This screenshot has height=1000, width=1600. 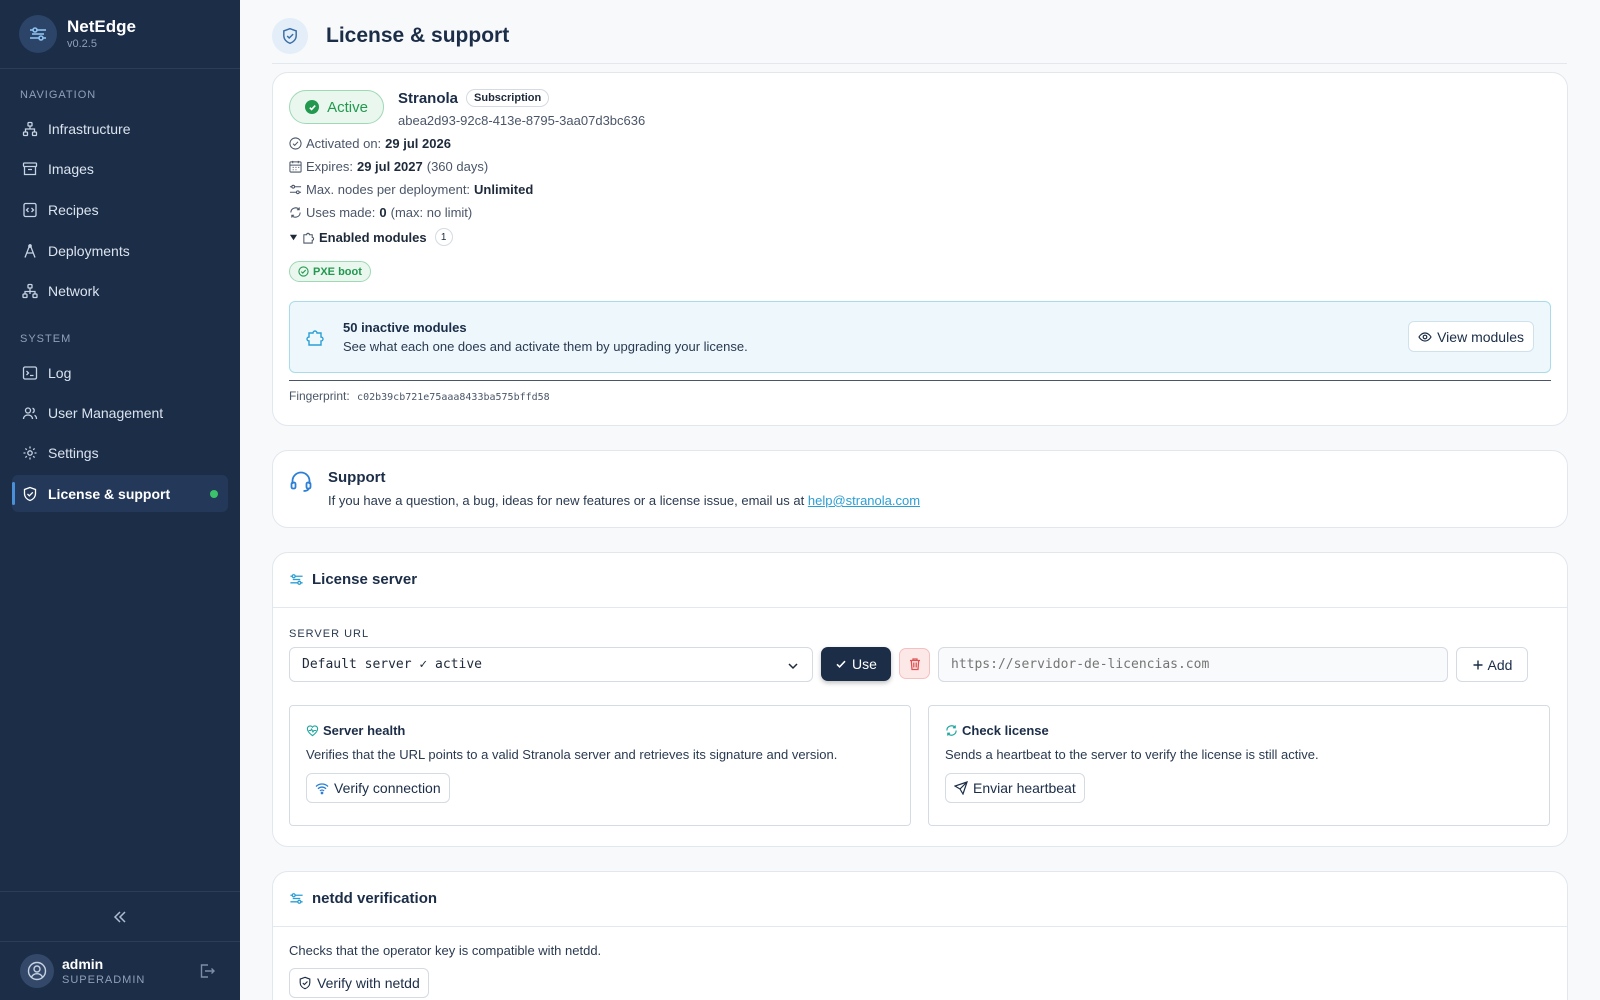 I want to click on app-logo-icon, so click(x=38, y=34).